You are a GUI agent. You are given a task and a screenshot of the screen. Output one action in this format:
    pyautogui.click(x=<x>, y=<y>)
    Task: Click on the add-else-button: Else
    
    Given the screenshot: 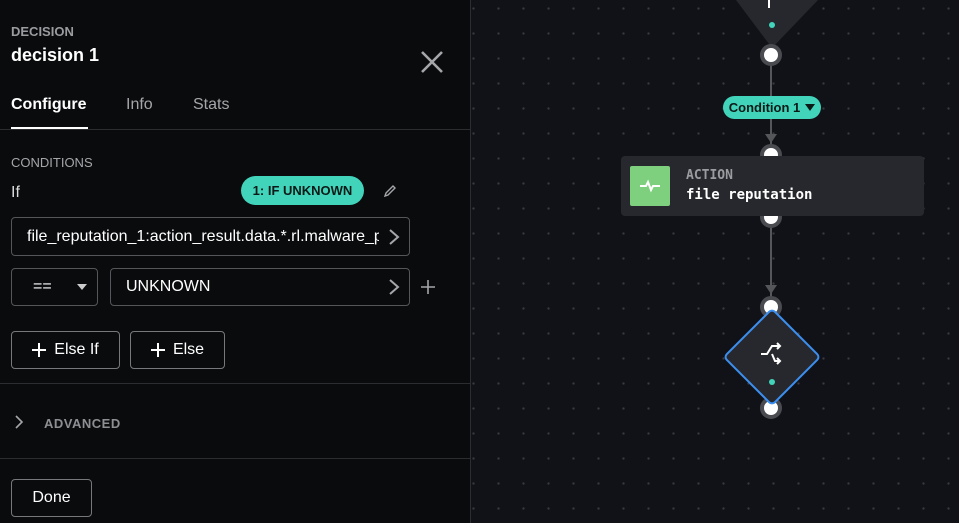 What is the action you would take?
    pyautogui.click(x=177, y=350)
    